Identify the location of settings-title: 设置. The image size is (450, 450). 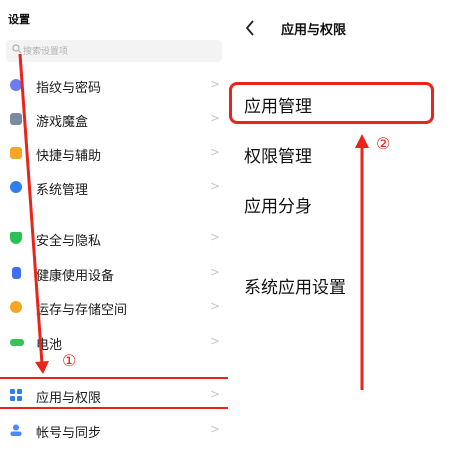
(19, 19).